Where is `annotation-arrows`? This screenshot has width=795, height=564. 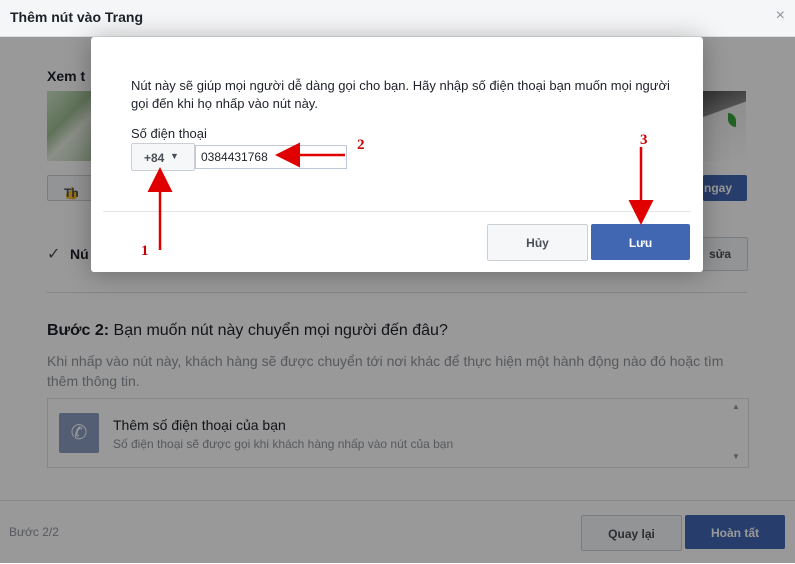
annotation-arrows is located at coordinates (400, 196).